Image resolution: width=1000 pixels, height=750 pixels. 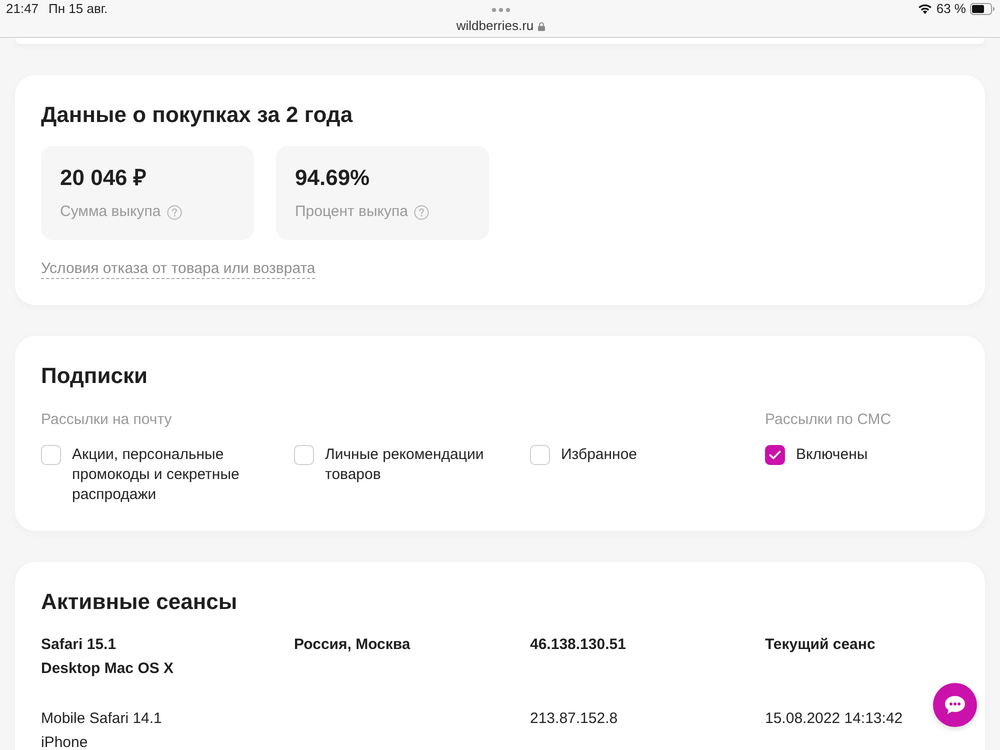 What do you see at coordinates (820, 644) in the screenshot?
I see `session-status: Текущий сеанс` at bounding box center [820, 644].